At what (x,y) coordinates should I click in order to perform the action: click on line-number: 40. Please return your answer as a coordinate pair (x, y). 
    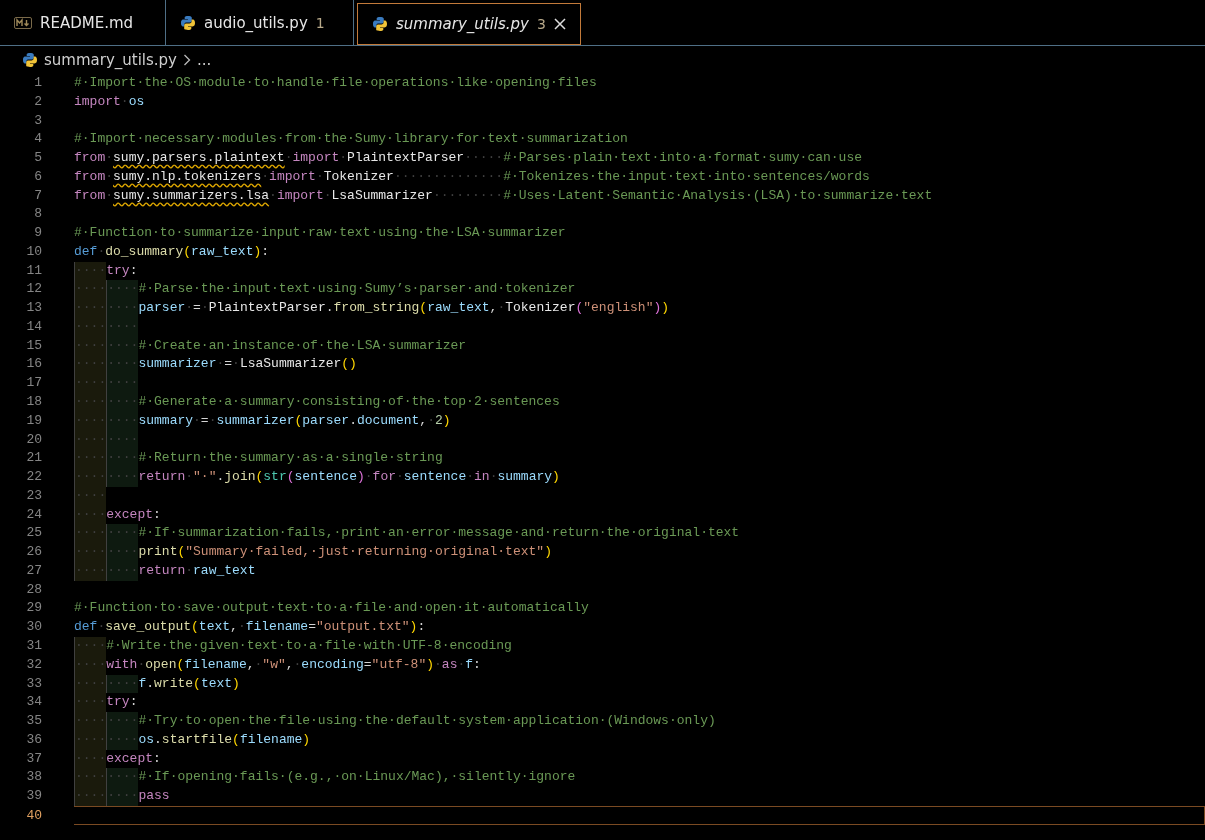
    Looking at the image, I should click on (33, 815).